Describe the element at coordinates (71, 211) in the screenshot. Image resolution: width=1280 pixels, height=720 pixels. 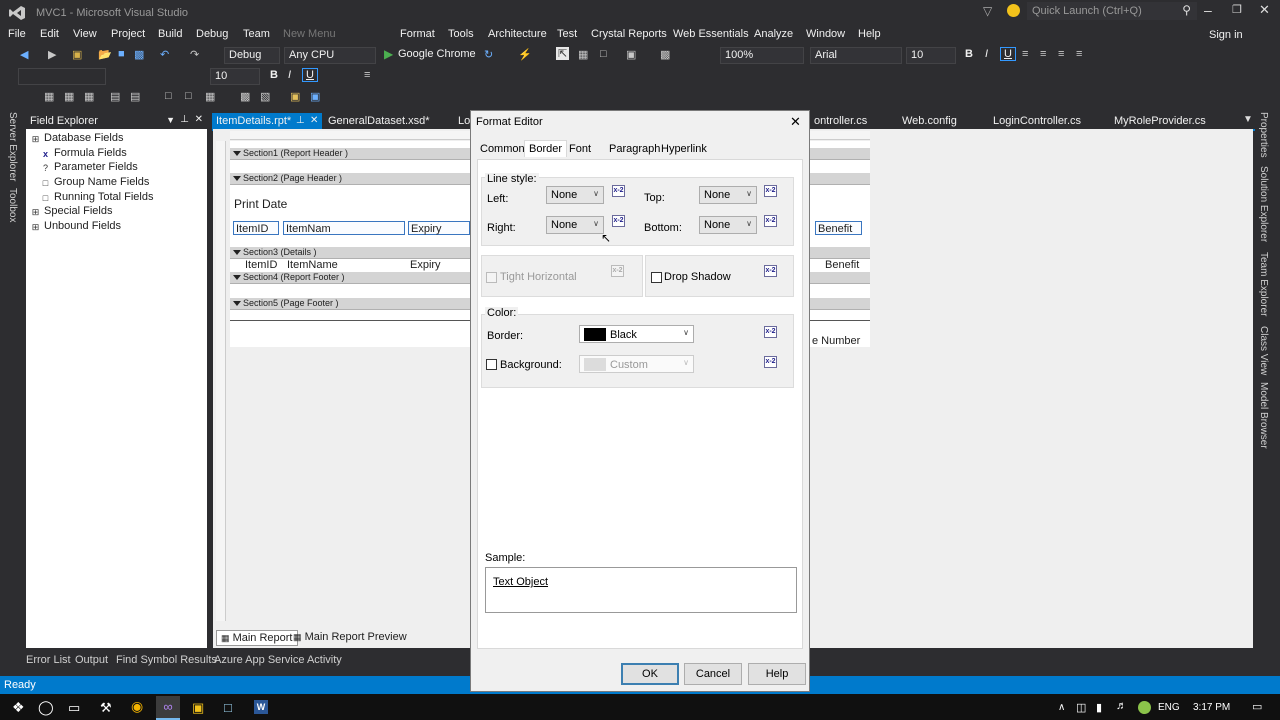
I see `tree-item-special-fields: ⊞ Special Fields` at that location.